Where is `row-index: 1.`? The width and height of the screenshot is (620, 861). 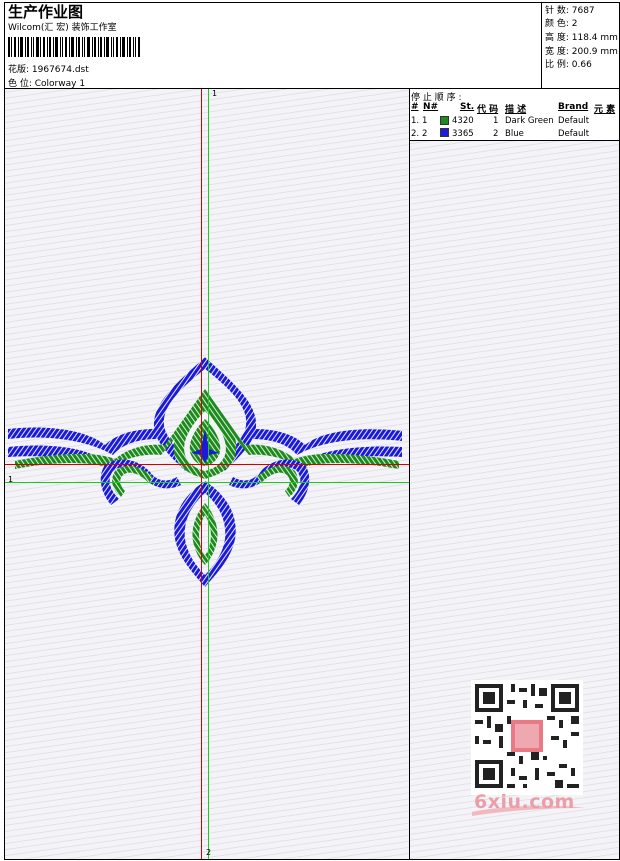
row-index: 1. is located at coordinates (415, 121).